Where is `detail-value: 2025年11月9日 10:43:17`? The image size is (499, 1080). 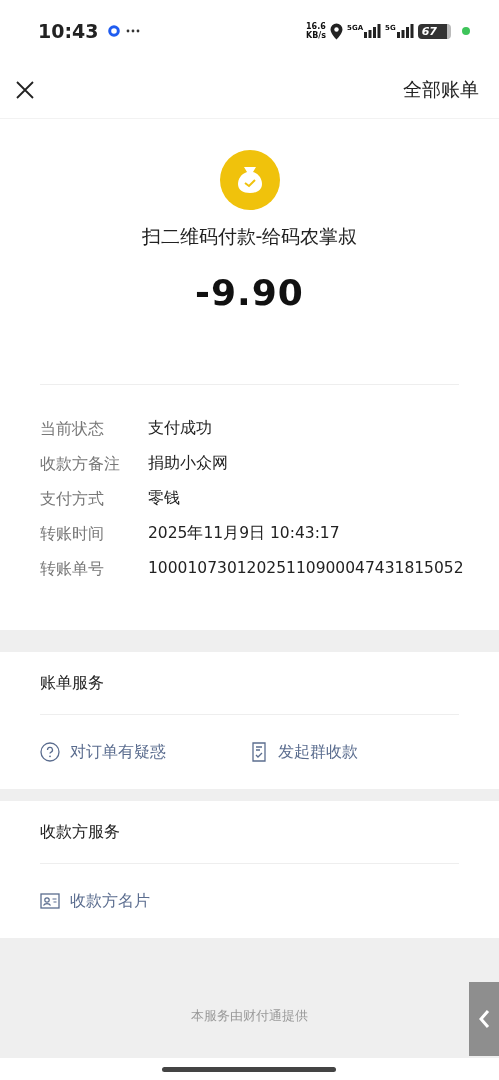 detail-value: 2025年11月9日 10:43:17 is located at coordinates (244, 533).